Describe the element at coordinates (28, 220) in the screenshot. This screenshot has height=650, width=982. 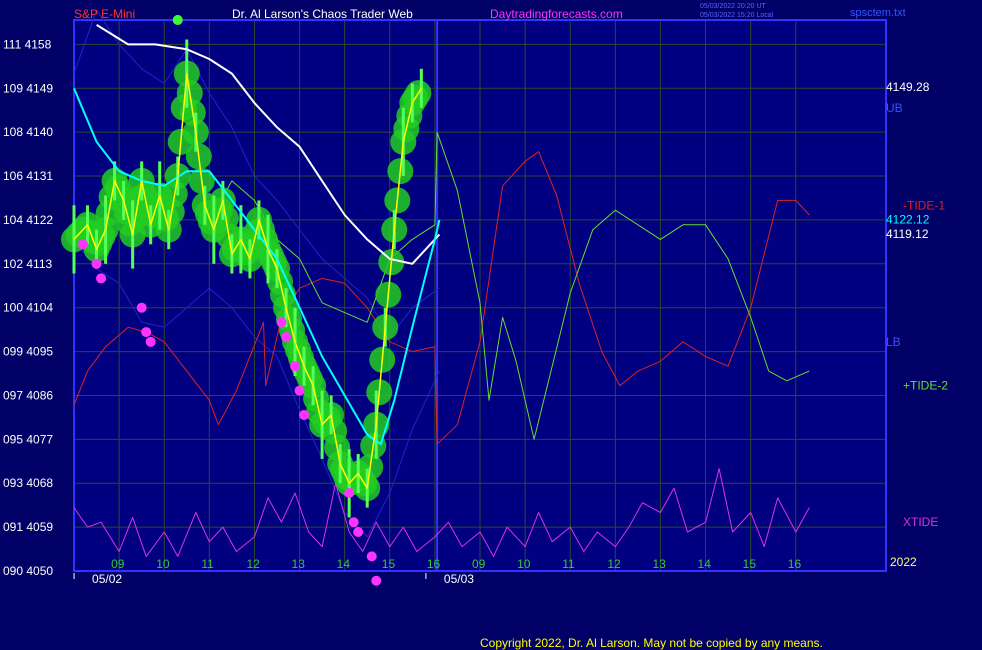
I see `y-tick-label: 104 4122` at that location.